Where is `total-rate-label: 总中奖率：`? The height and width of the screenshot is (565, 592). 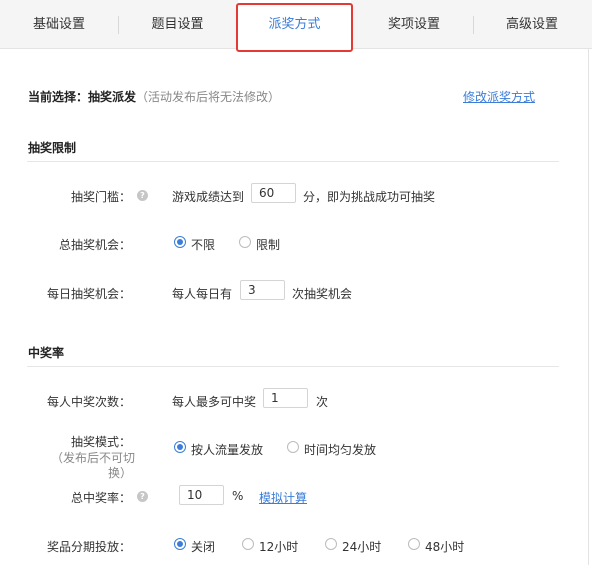 total-rate-label: 总中奖率： is located at coordinates (100, 498).